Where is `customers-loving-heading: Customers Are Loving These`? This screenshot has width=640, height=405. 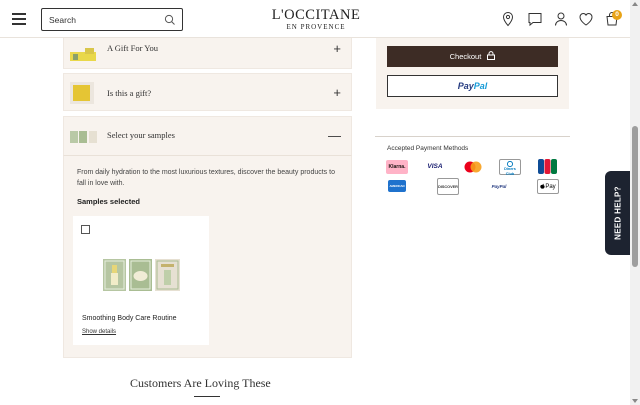
customers-loving-heading: Customers Are Loving These is located at coordinates (200, 383).